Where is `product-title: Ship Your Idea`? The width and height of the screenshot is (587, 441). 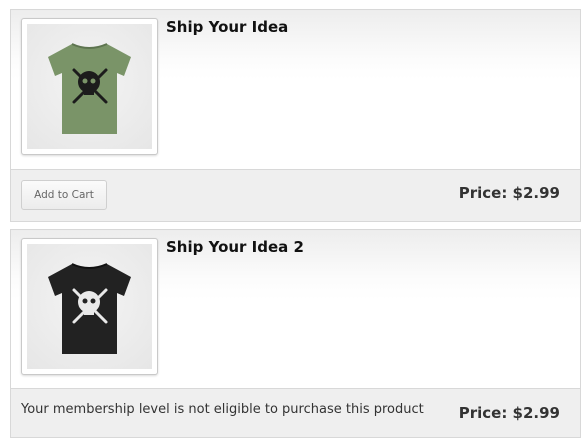 product-title: Ship Your Idea is located at coordinates (227, 27).